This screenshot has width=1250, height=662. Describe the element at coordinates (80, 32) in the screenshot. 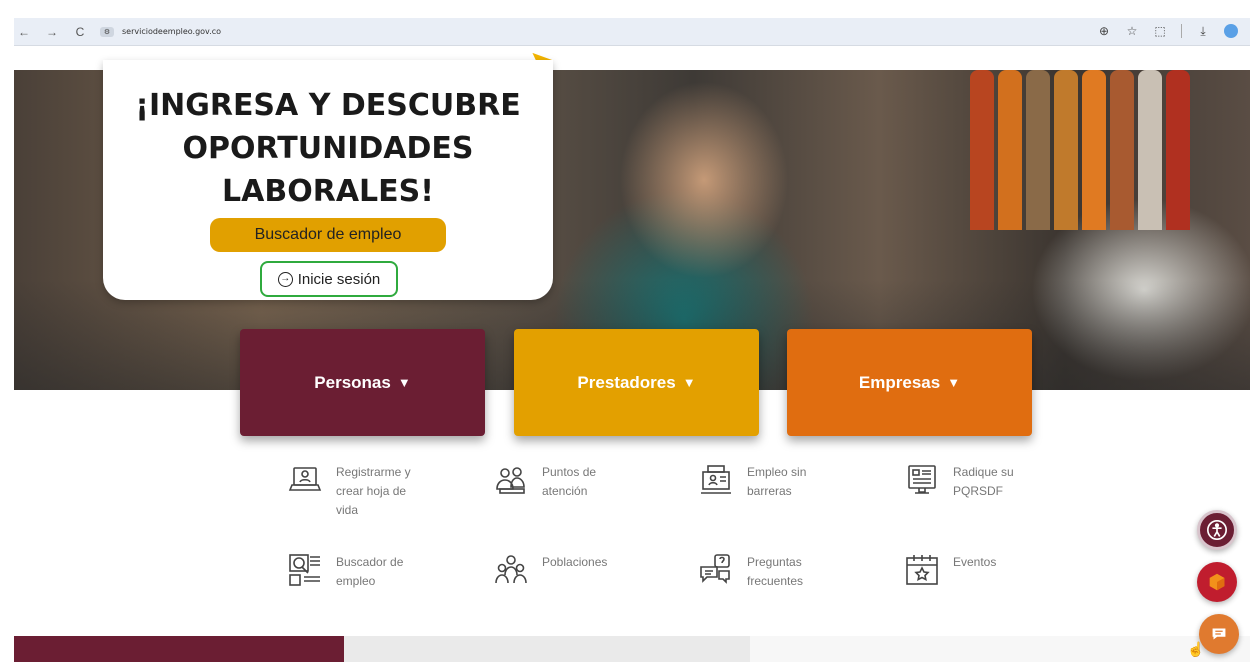

I see `reload-icon: C` at that location.